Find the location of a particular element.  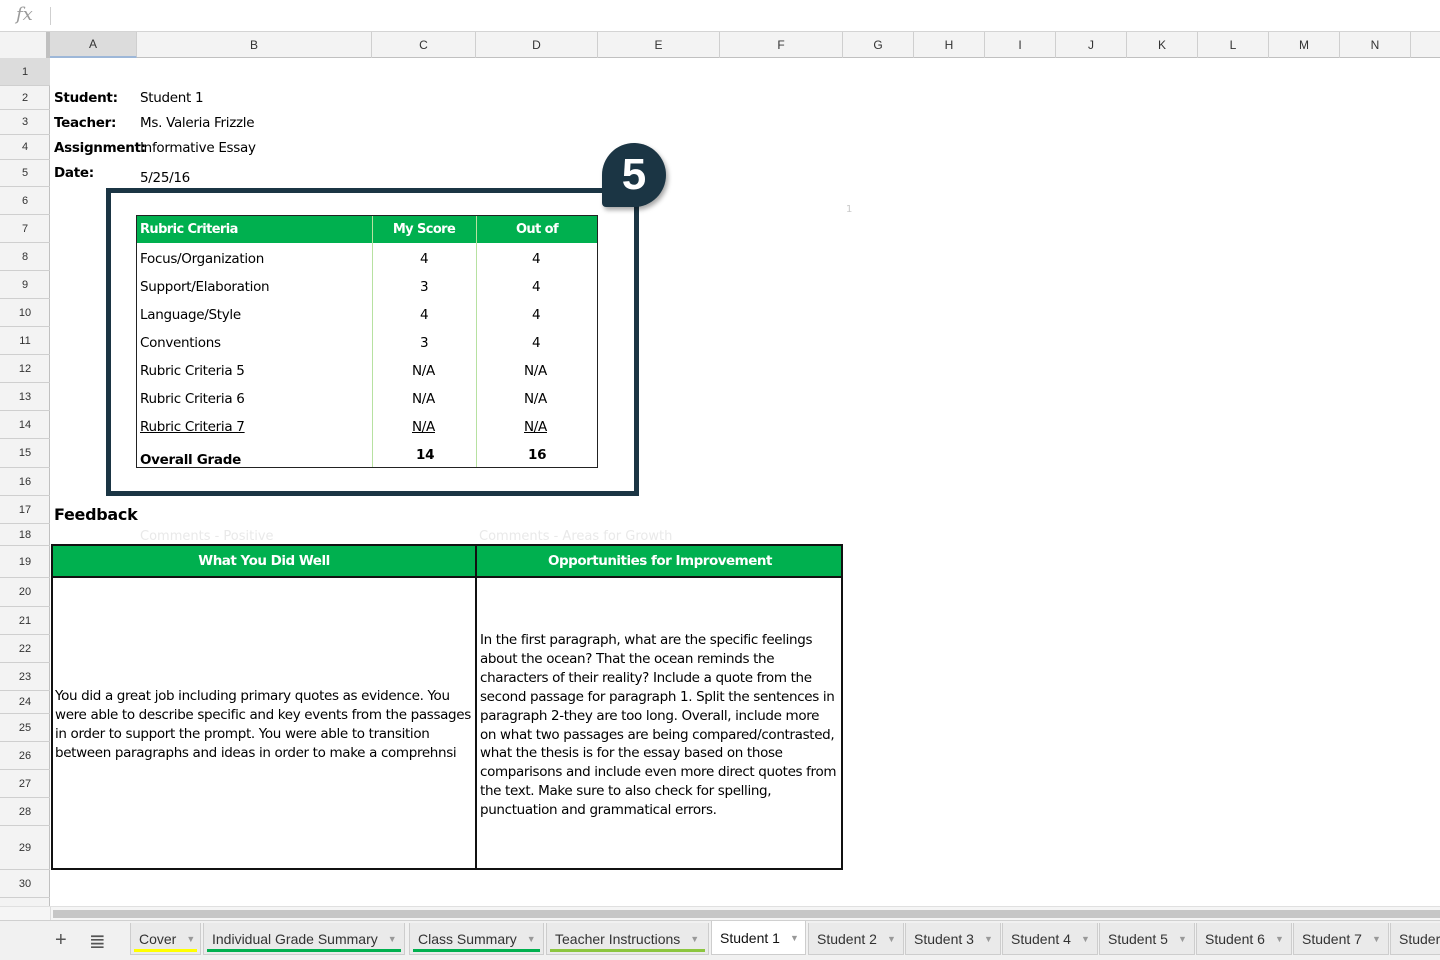

sheet-tab-student-8: Studer is located at coordinates (1415, 939).